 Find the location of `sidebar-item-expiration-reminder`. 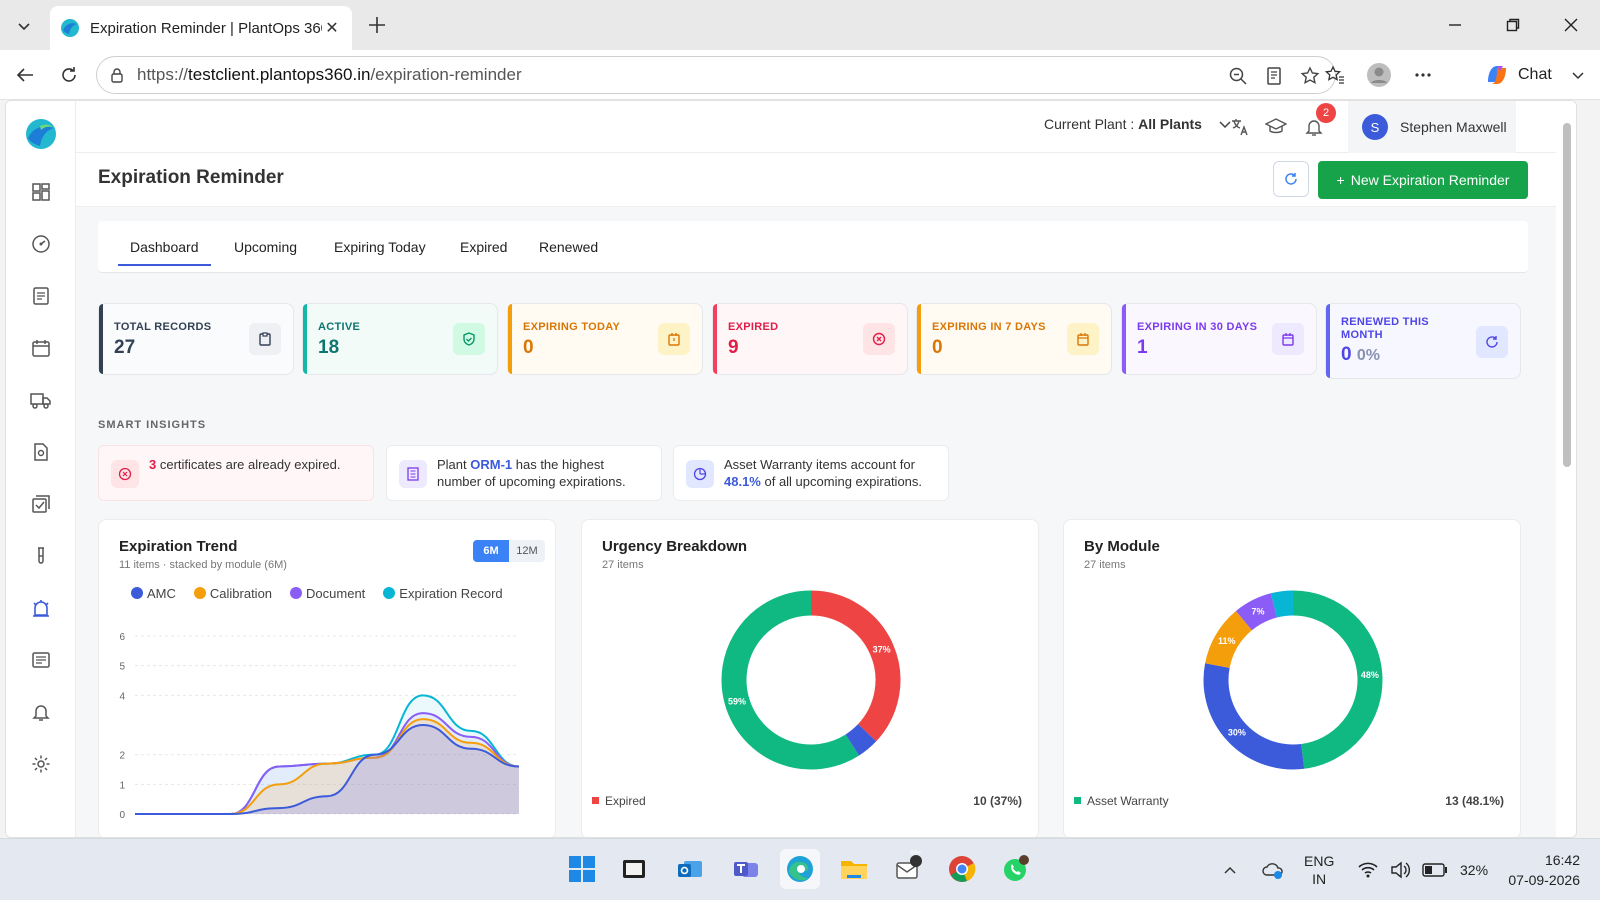

sidebar-item-expiration-reminder is located at coordinates (41, 608).